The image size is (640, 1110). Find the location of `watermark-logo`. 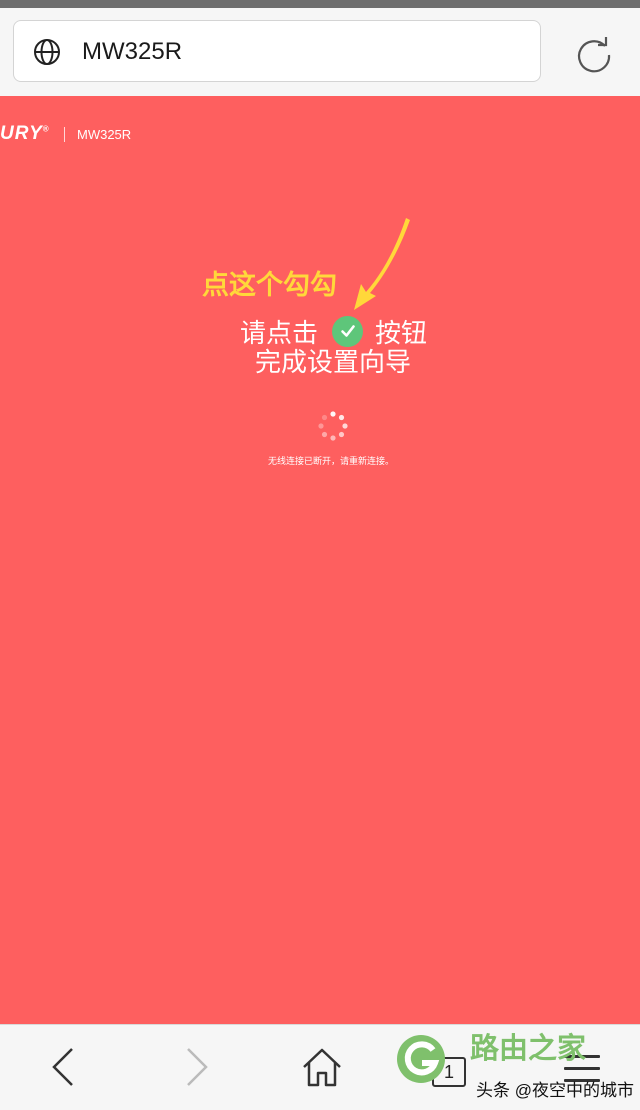

watermark-logo is located at coordinates (421, 1059).